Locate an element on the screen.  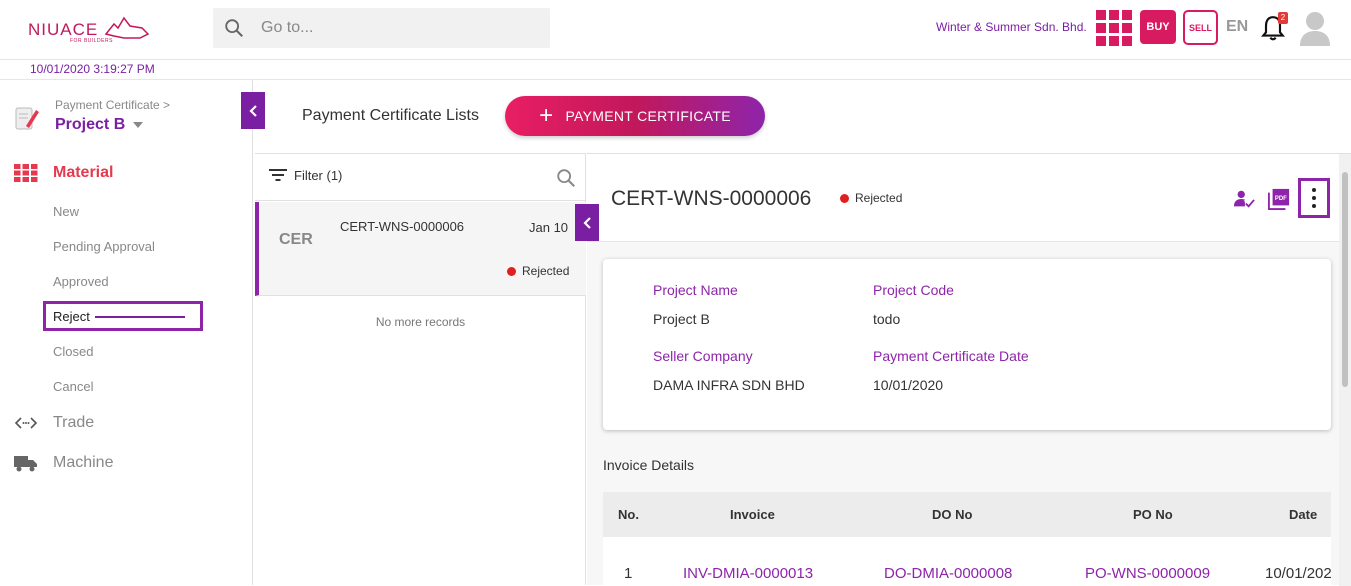
do-link: DO-DMIA-0000008 is located at coordinates (948, 573).